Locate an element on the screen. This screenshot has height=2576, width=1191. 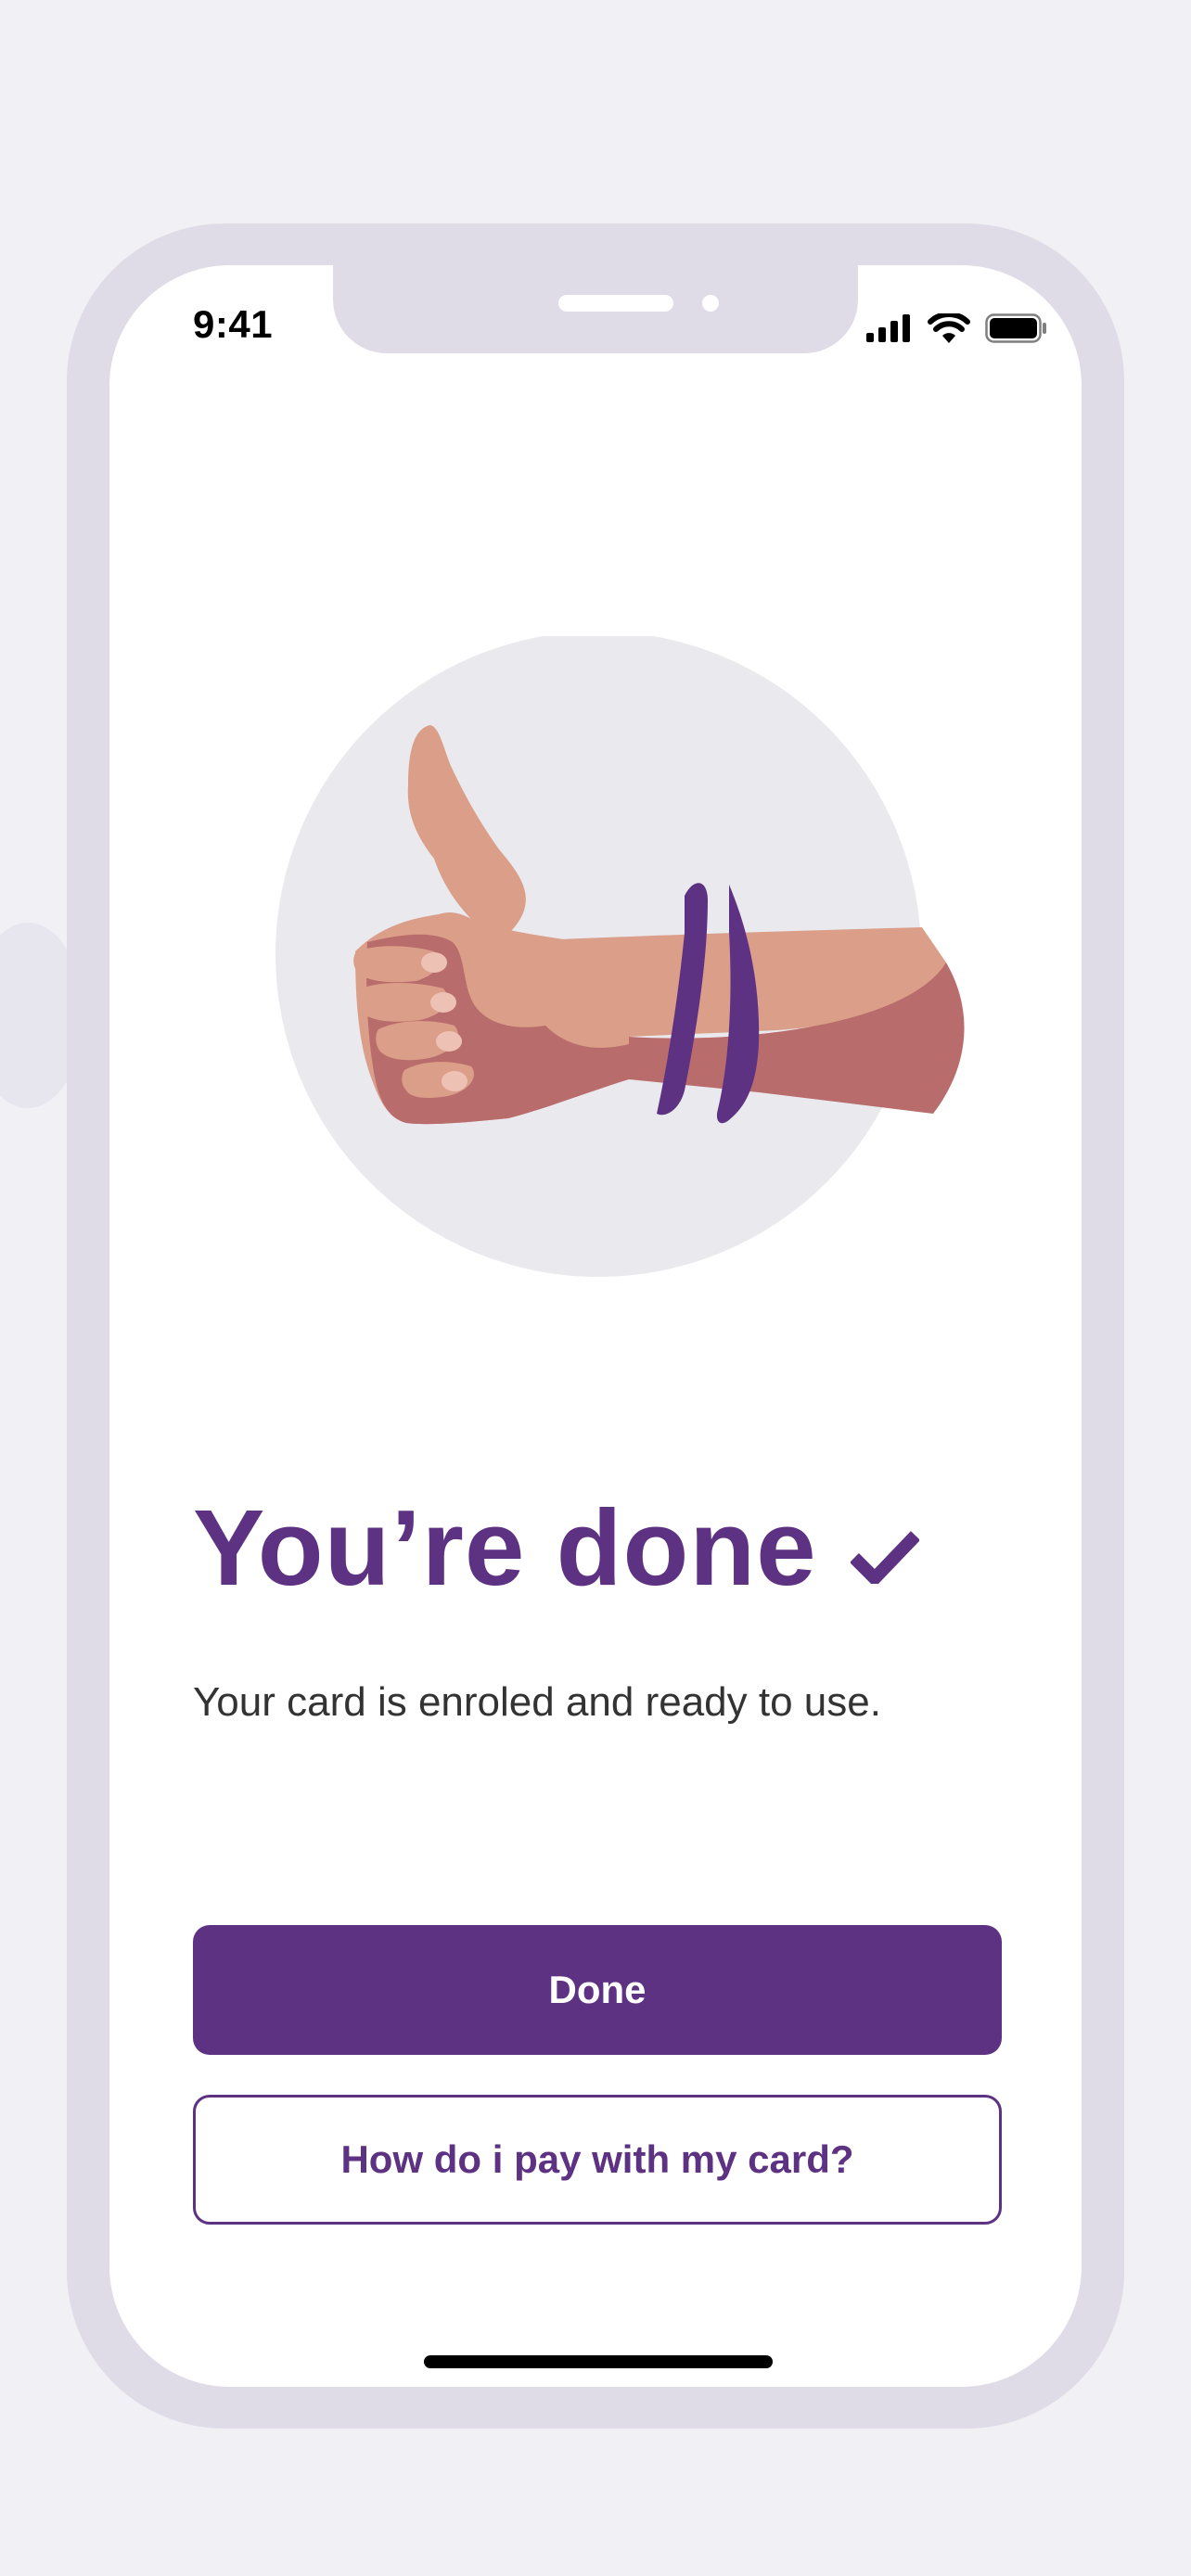
wifi-icon is located at coordinates (949, 328).